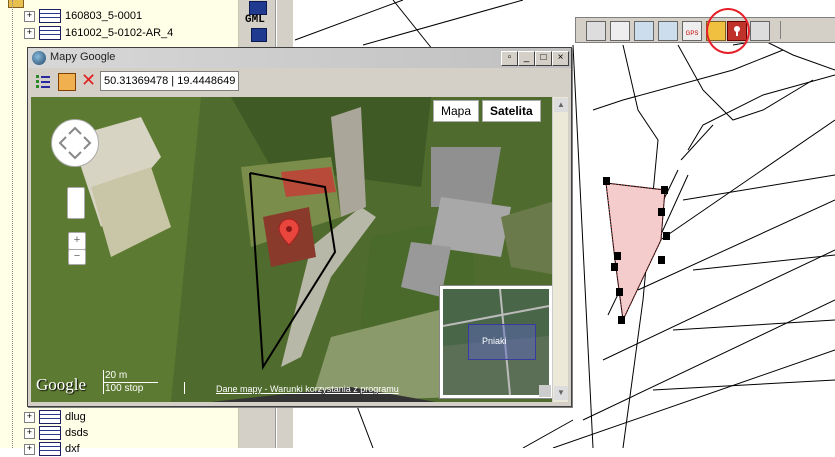  What do you see at coordinates (560, 249) in the screenshot?
I see `map-scrollbar: ▲ ▼` at bounding box center [560, 249].